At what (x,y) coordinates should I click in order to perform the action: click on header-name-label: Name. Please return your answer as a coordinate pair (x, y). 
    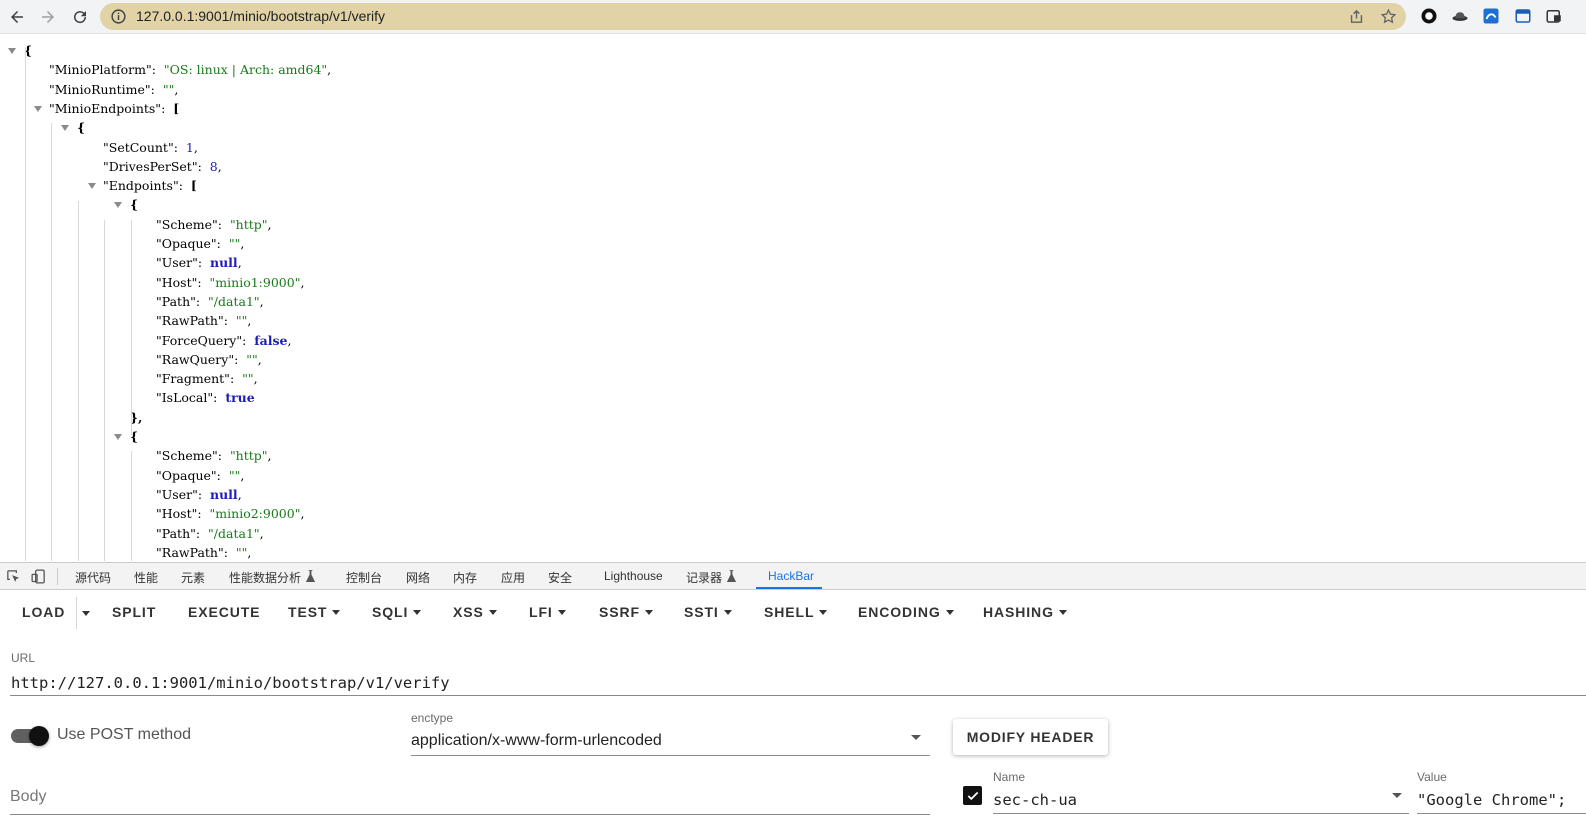
    Looking at the image, I should click on (1009, 777).